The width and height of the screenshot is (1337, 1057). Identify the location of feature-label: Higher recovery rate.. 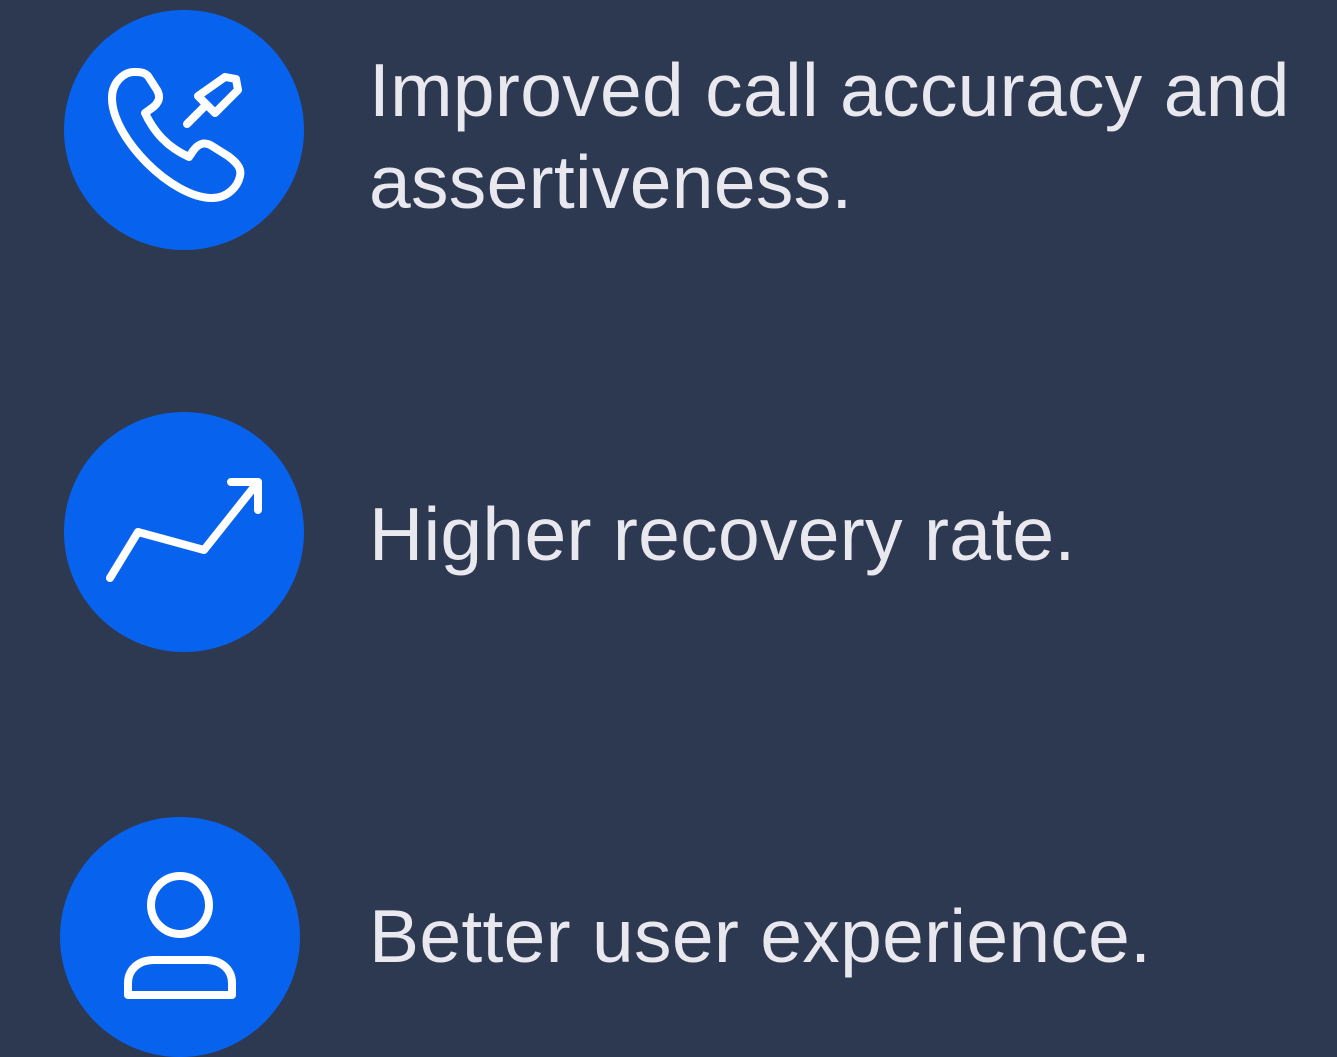
(722, 534).